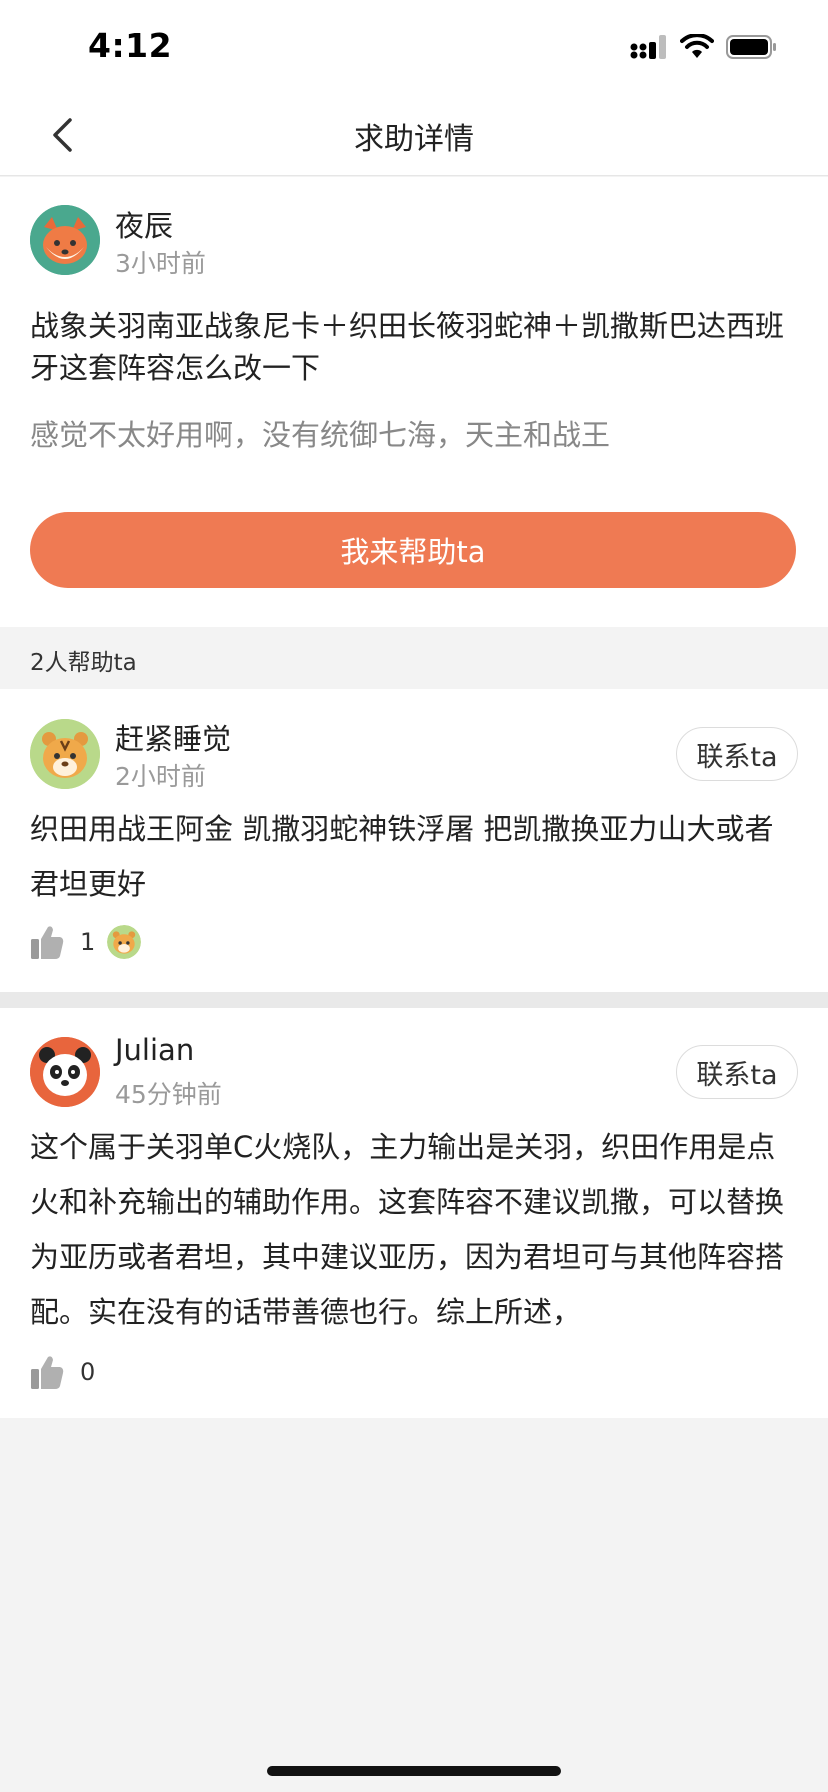  Describe the element at coordinates (83, 663) in the screenshot. I see `helpers-count: 2人帮助ta` at that location.